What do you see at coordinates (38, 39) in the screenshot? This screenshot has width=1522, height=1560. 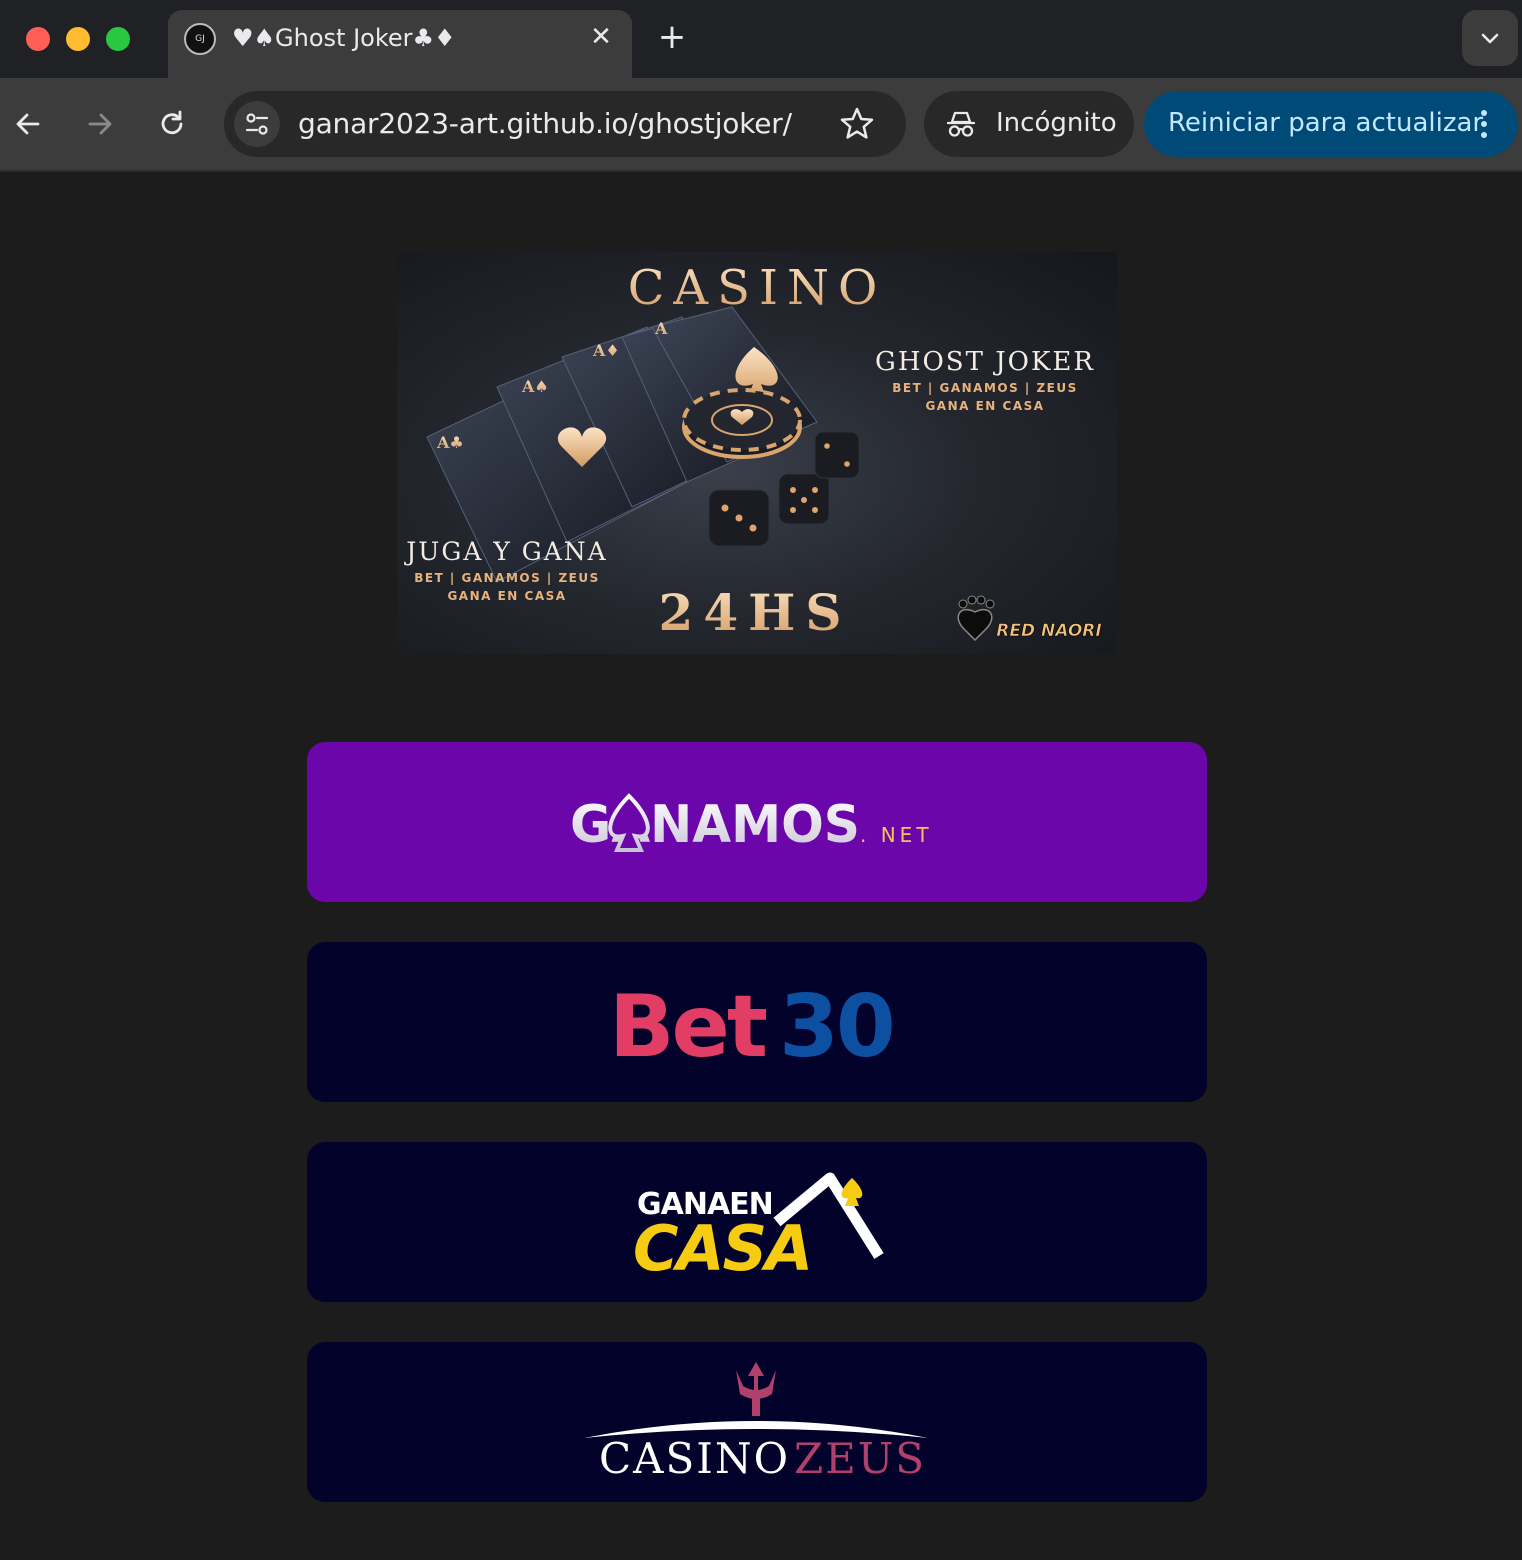 I see `close-window-button` at bounding box center [38, 39].